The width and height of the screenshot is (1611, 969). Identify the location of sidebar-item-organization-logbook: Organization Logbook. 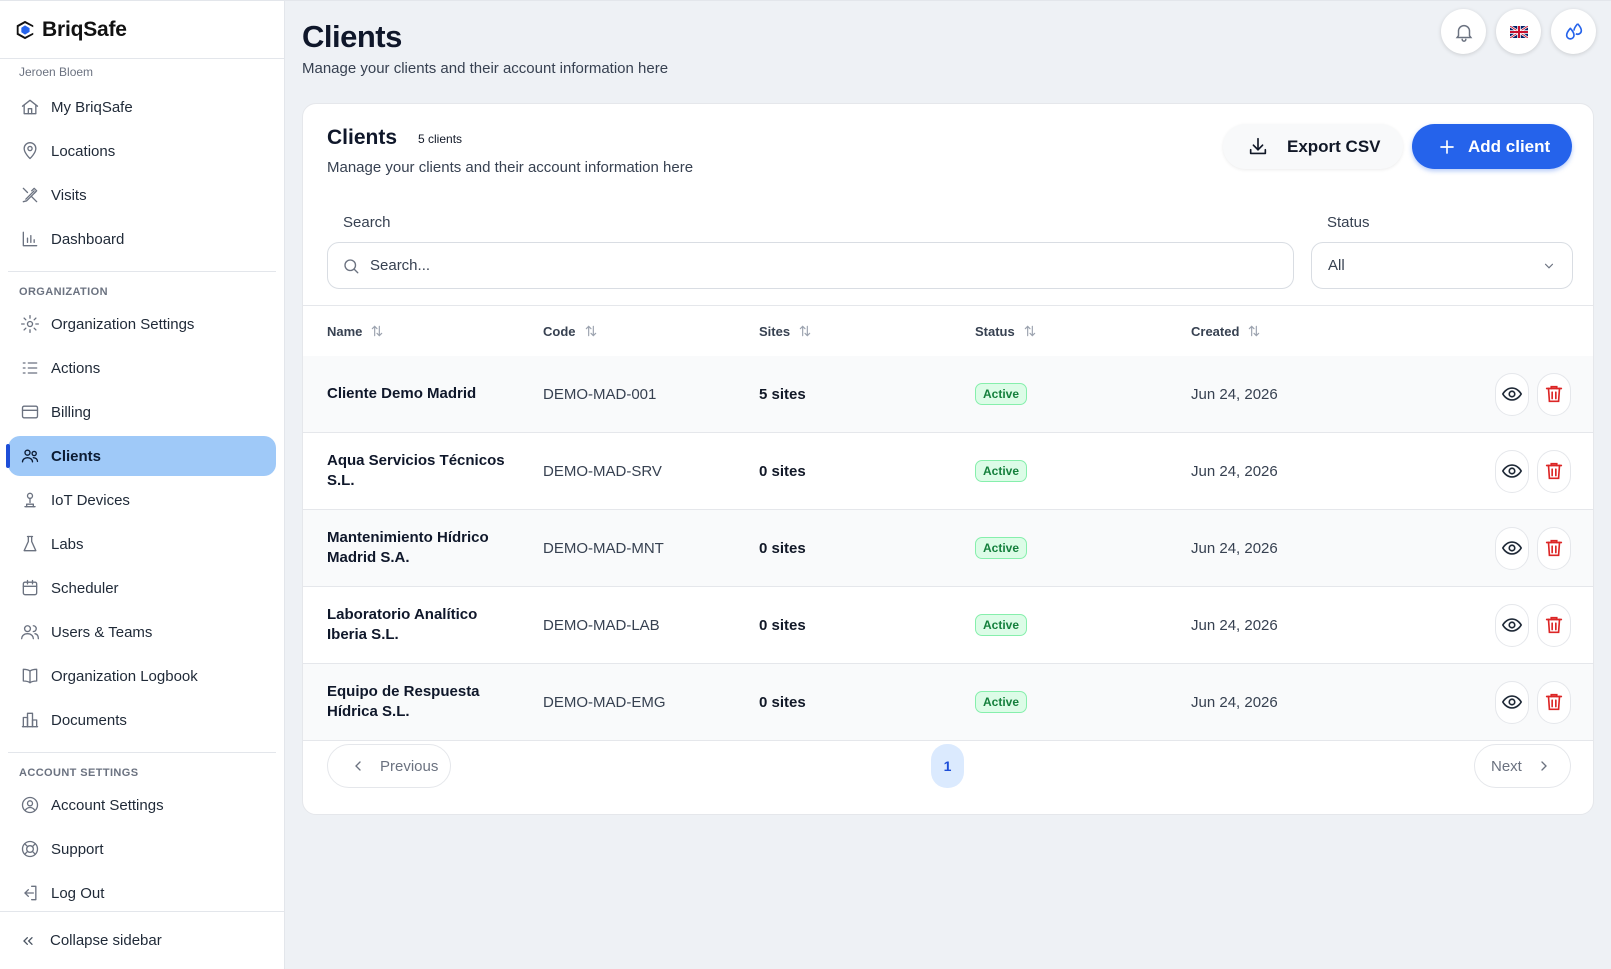
(142, 676).